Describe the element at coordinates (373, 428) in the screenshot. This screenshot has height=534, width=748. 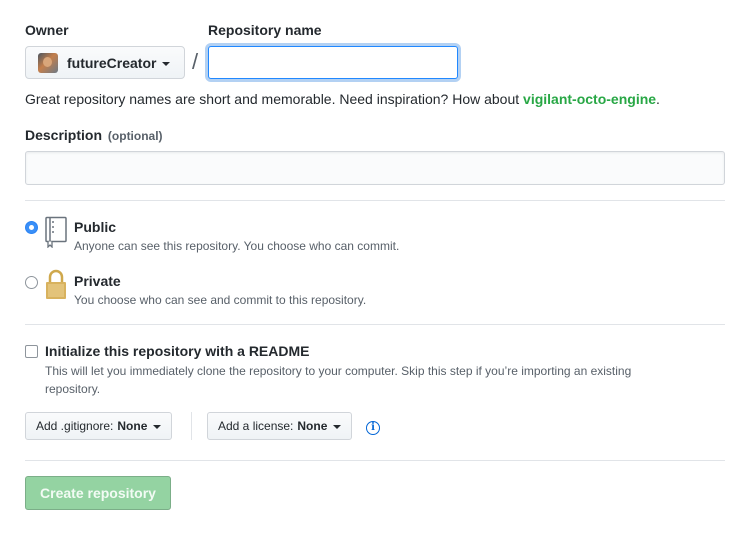
I see `info-icon: i` at that location.